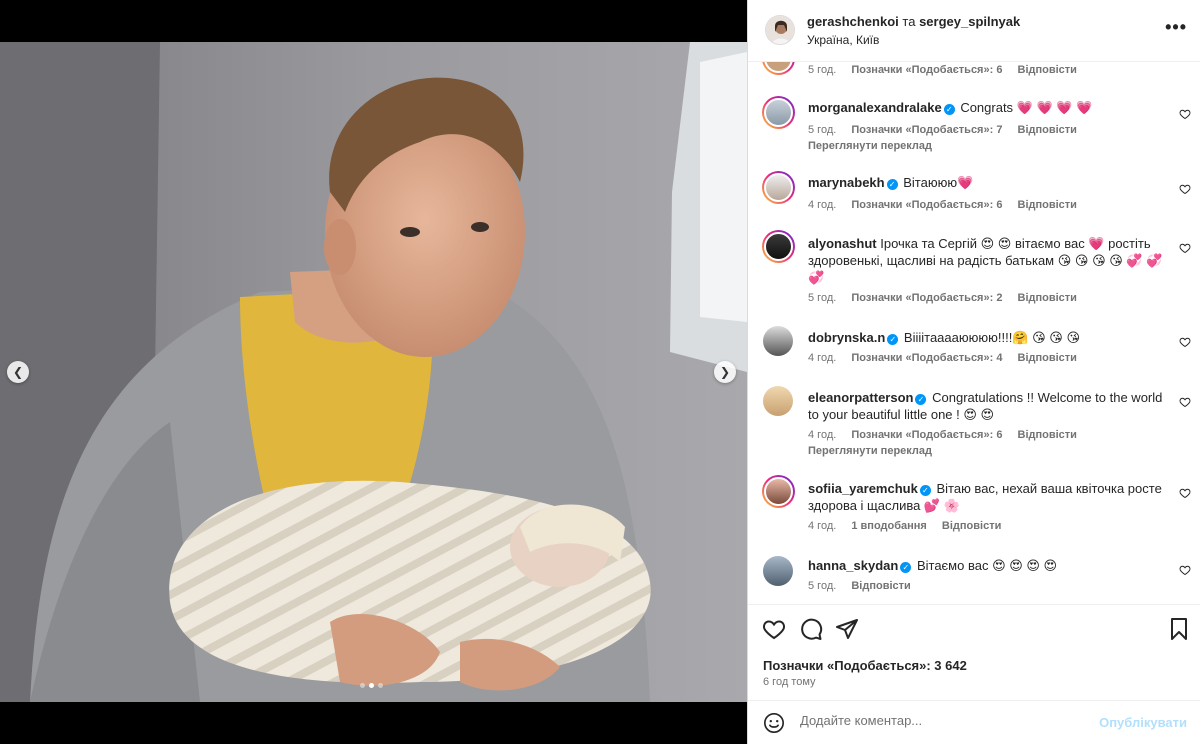  I want to click on carousel-prev-button: ❮, so click(18, 372).